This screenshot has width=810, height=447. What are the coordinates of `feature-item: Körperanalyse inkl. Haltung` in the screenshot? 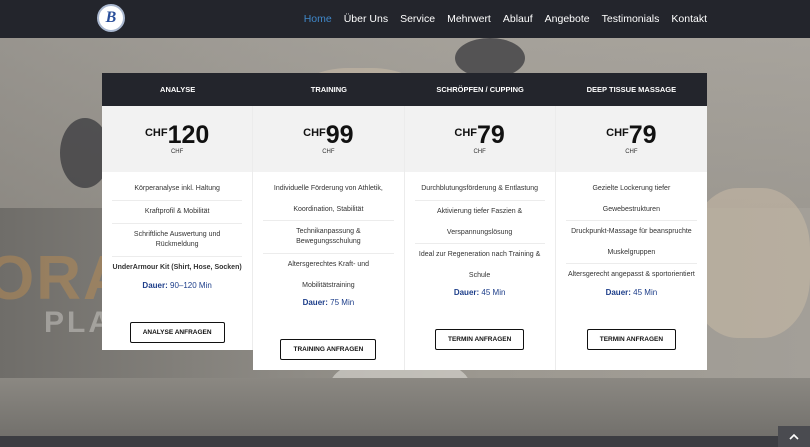 It's located at (177, 188).